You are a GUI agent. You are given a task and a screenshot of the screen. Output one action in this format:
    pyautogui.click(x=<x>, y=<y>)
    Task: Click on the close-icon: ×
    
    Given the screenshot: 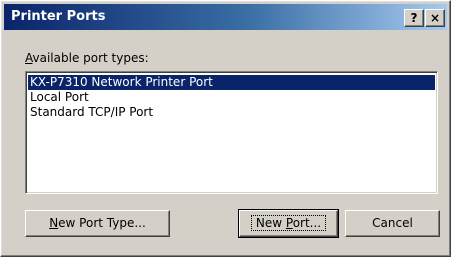 What is the action you would take?
    pyautogui.click(x=435, y=18)
    